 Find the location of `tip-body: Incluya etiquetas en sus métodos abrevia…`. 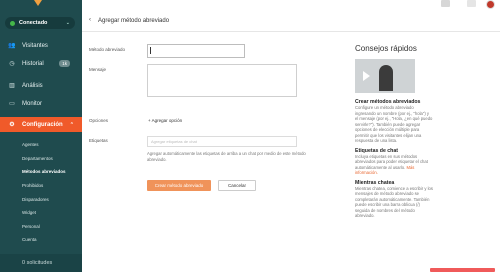

tip-body: Incluya etiquetas en sus métodos abrevia… is located at coordinates (394, 165).